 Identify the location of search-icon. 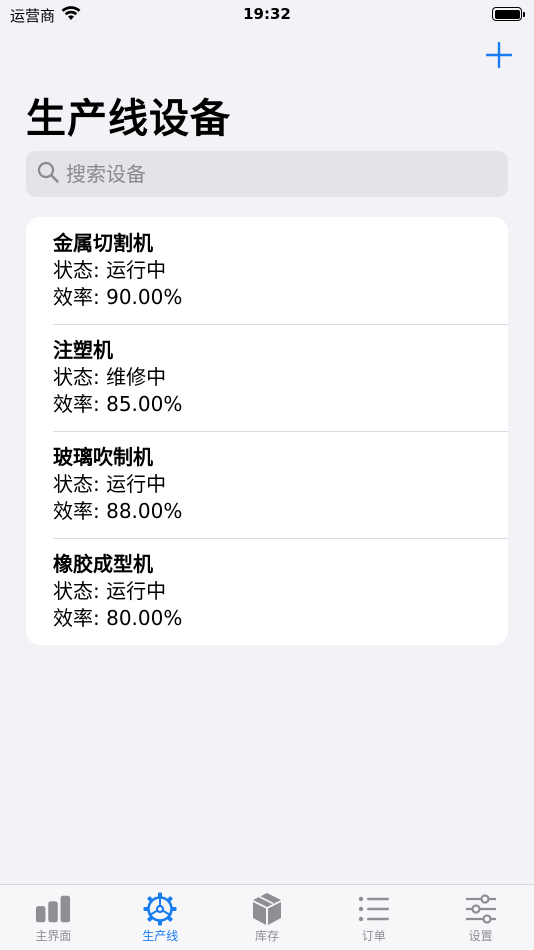
(48, 174).